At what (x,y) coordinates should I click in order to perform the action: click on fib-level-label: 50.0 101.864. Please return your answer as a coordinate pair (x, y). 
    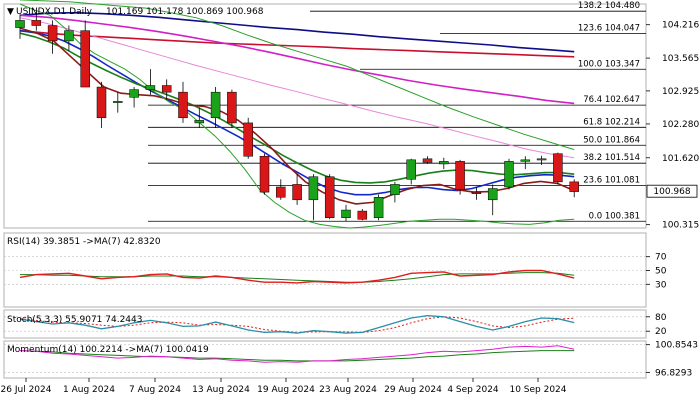
    Looking at the image, I should click on (611, 140).